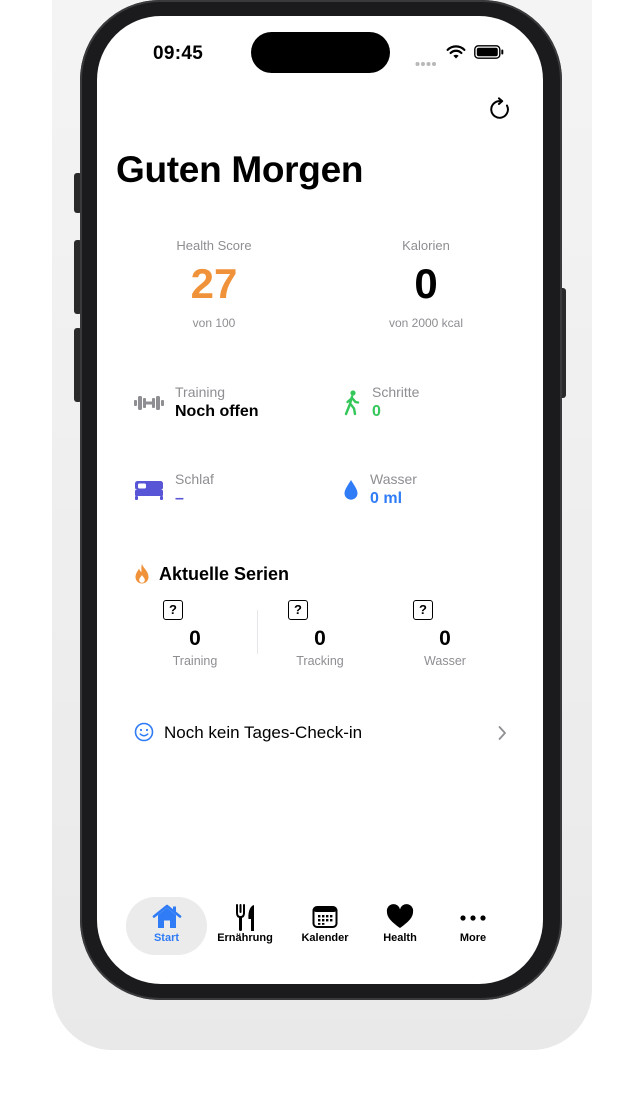 The height and width of the screenshot is (1093, 640). I want to click on streak-water-value: 0, so click(445, 638).